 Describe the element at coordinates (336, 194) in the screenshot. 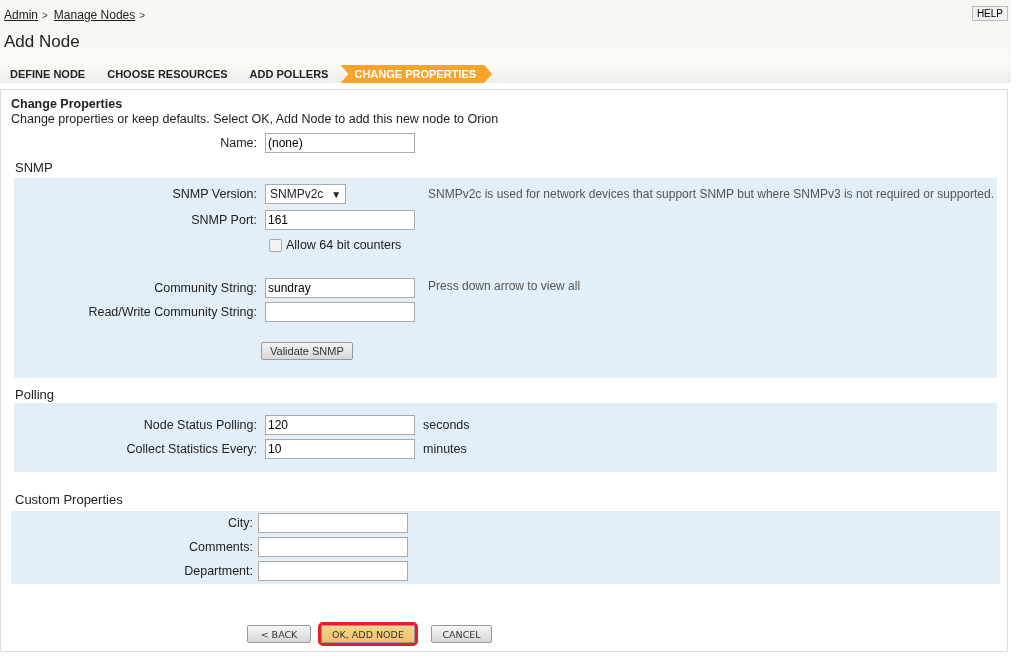

I see `caret-icon: ▼` at that location.